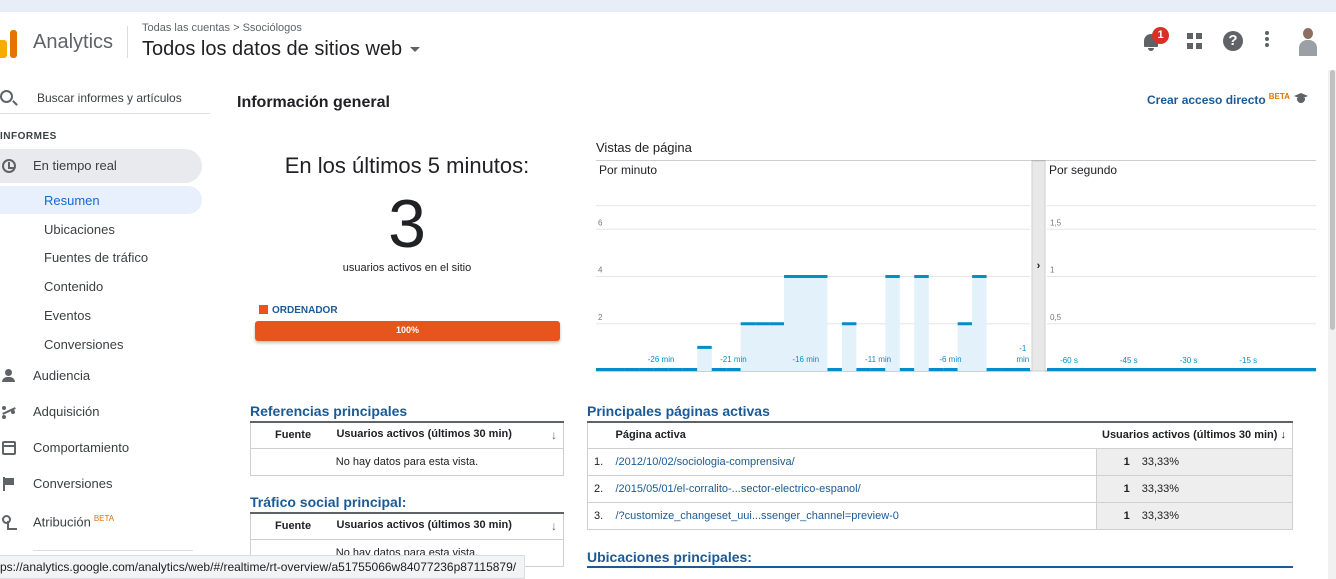 This screenshot has height=579, width=1336. I want to click on search-reports: Buscar informes y artículos, so click(105, 97).